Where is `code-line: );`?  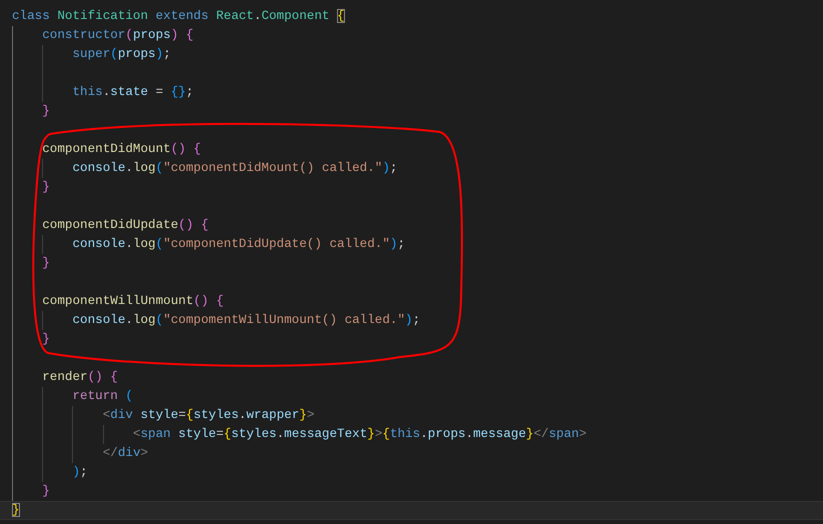
code-line: ); is located at coordinates (80, 472).